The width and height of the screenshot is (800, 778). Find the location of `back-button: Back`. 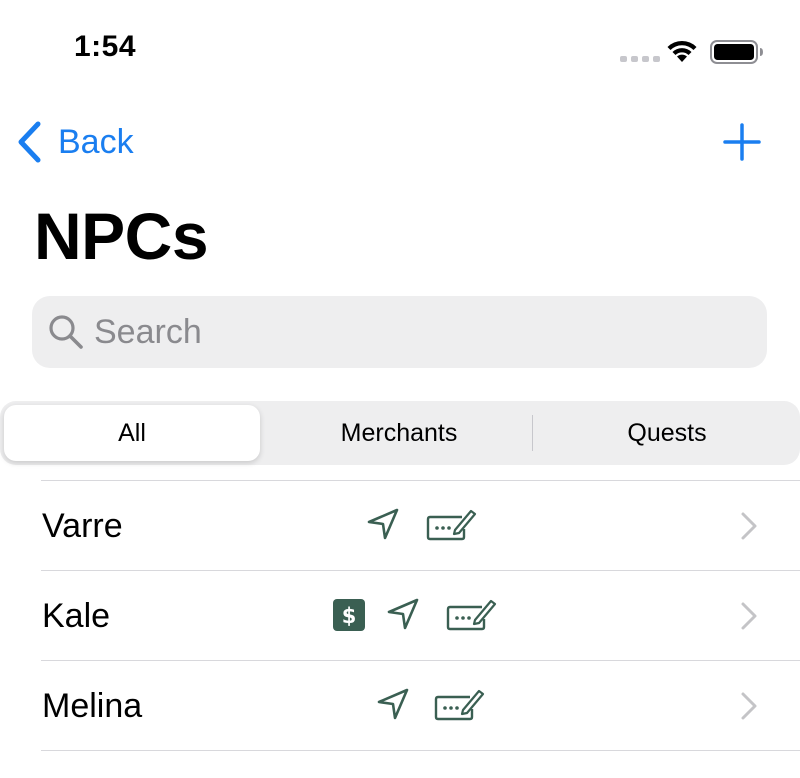

back-button: Back is located at coordinates (74, 142).